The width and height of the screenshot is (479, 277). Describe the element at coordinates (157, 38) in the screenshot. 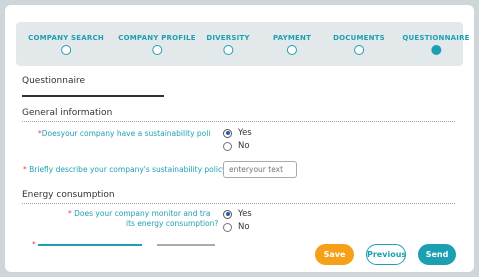

I see `step-label: COMPANY PROFILE` at that location.